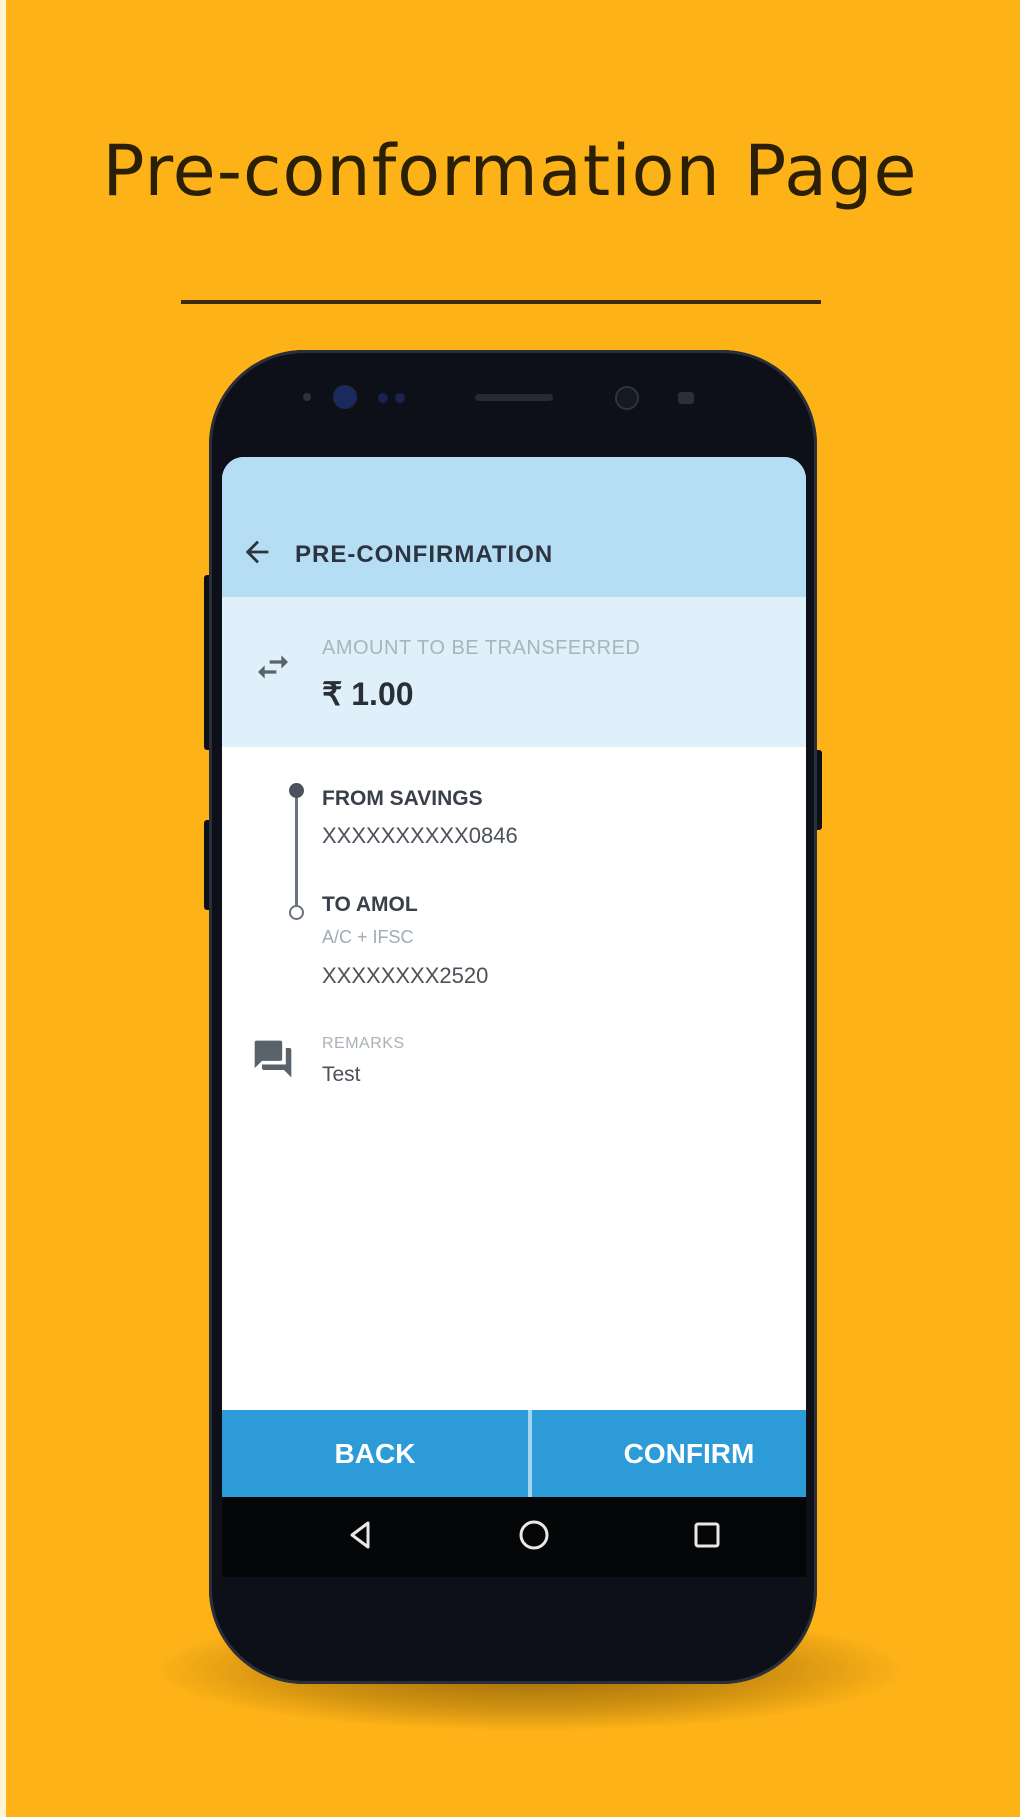 The image size is (1020, 1817). Describe the element at coordinates (383, 398) in the screenshot. I see `iris-sensor` at that location.